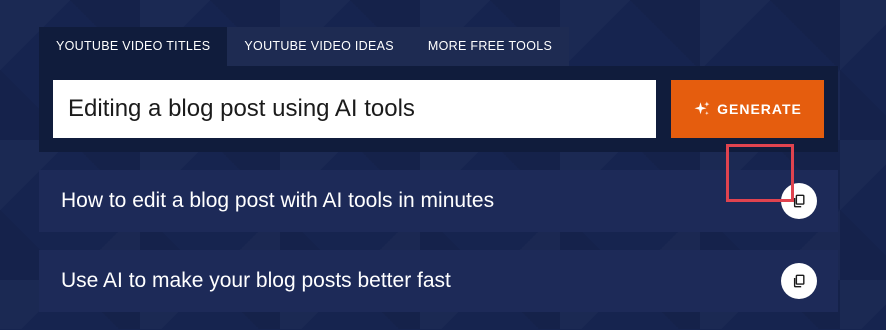 Image resolution: width=886 pixels, height=330 pixels. Describe the element at coordinates (702, 108) in the screenshot. I see `sparkle-icon` at that location.